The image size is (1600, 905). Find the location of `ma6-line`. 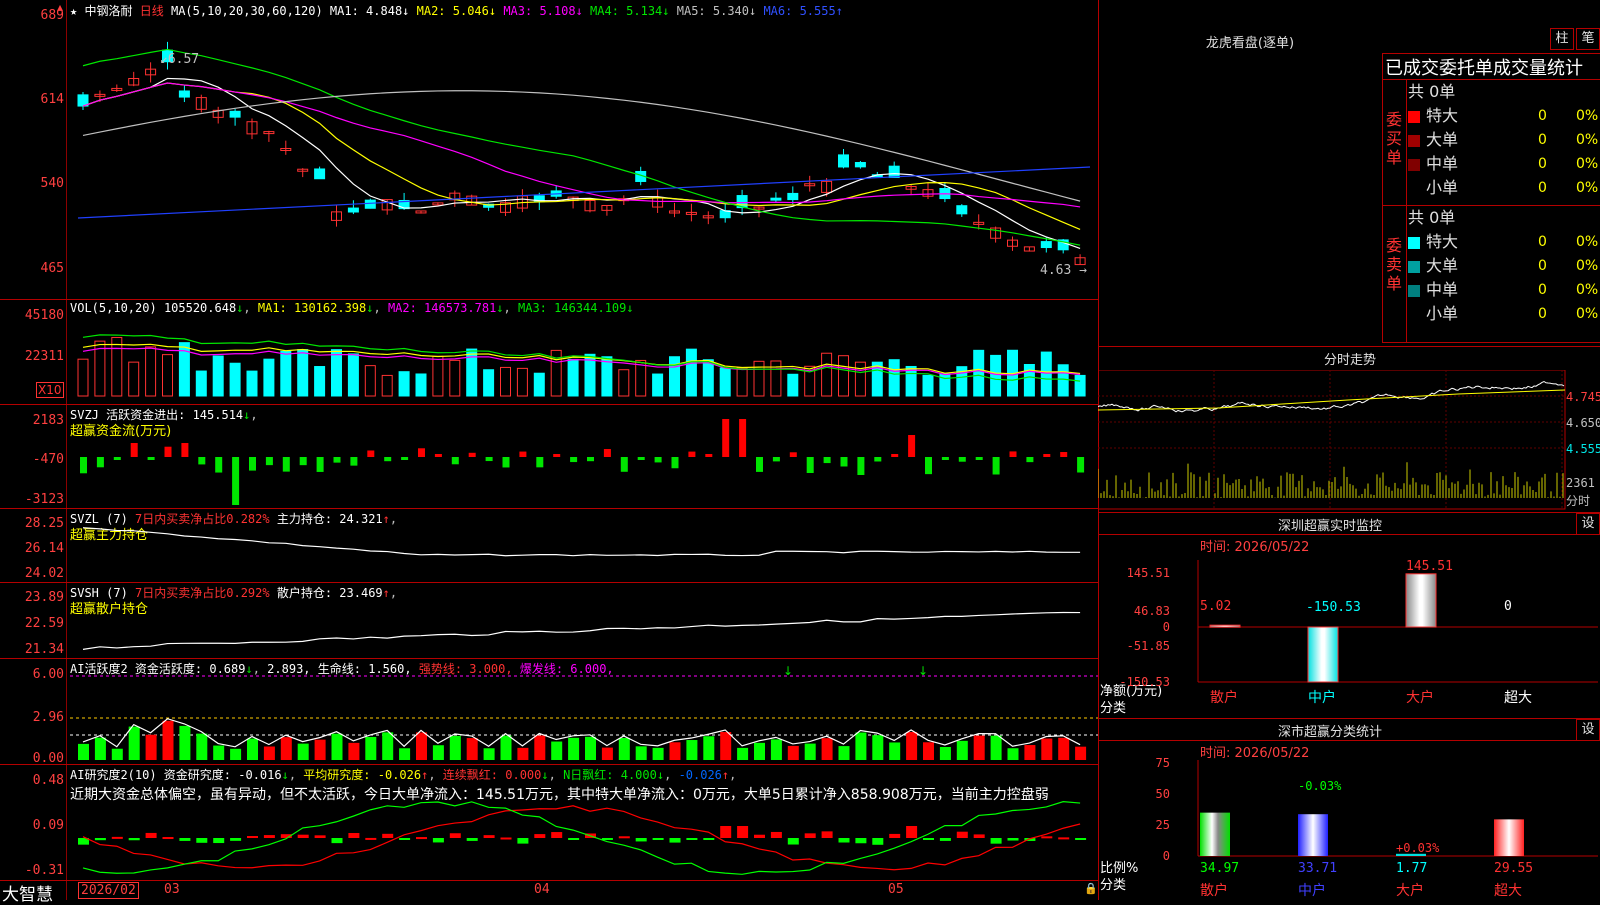

ma6-line is located at coordinates (584, 192).